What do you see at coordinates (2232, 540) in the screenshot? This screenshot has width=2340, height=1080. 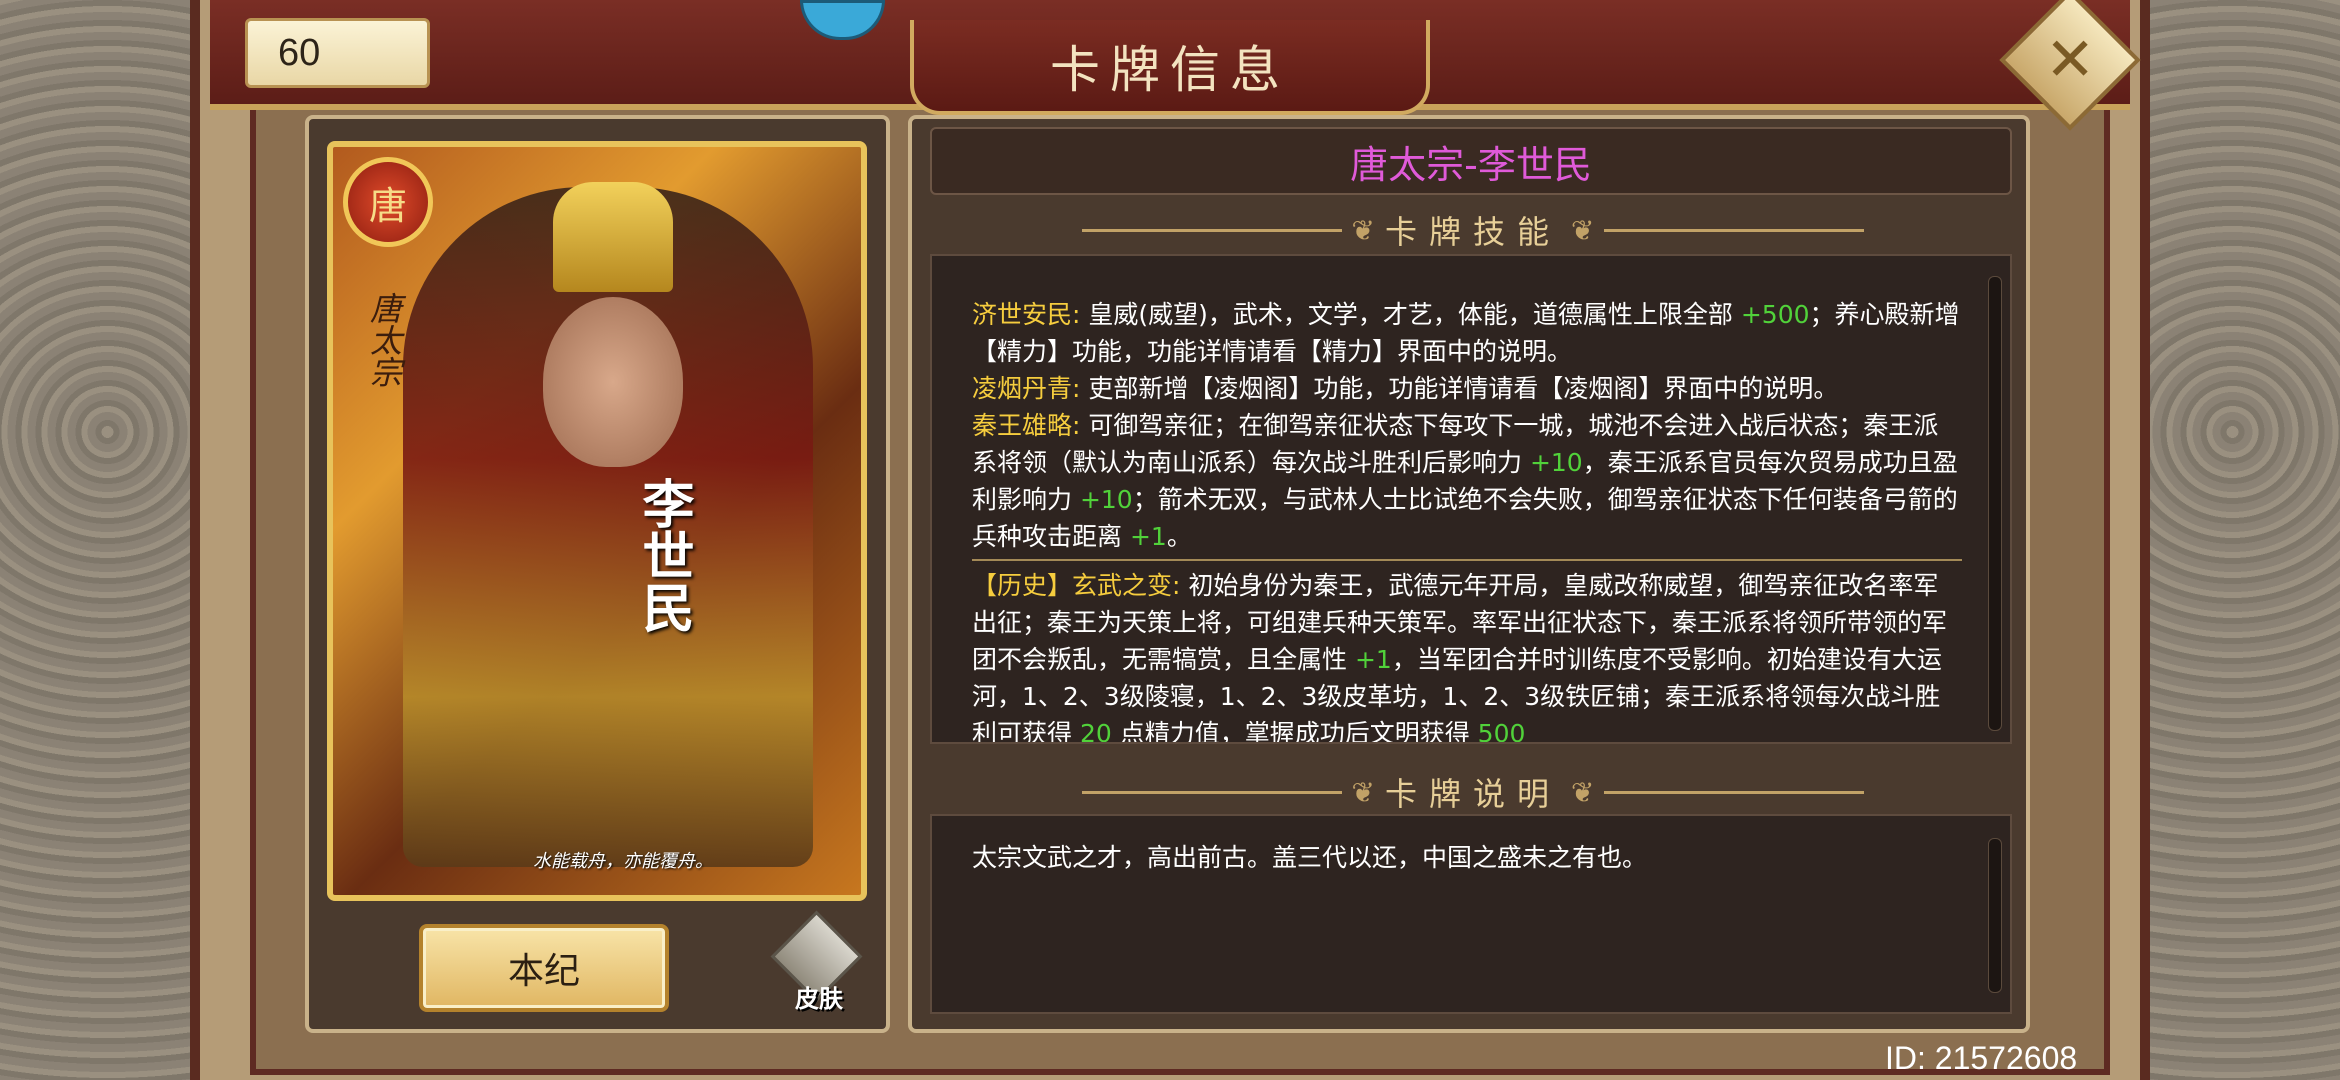 I see `right-background-pattern` at bounding box center [2232, 540].